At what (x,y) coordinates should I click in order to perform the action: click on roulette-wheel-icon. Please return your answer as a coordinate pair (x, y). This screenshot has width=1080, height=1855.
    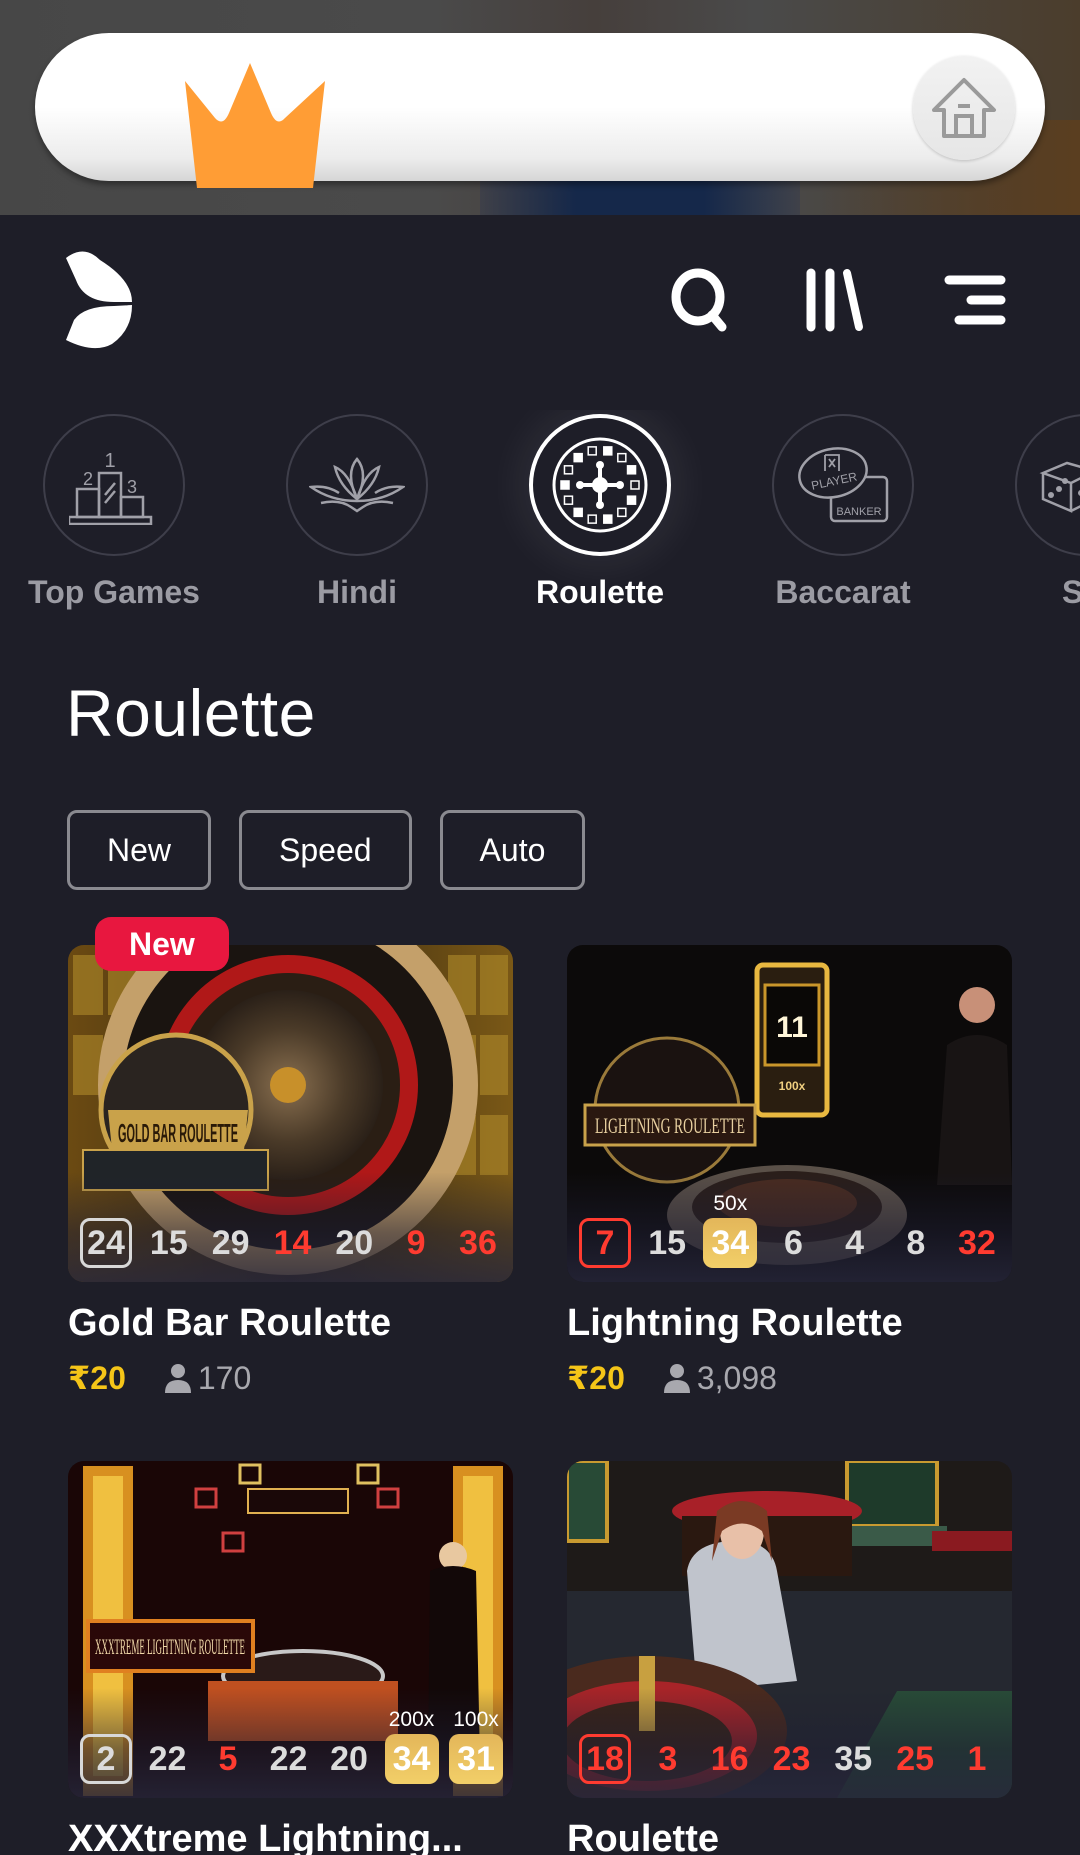
    Looking at the image, I should click on (600, 485).